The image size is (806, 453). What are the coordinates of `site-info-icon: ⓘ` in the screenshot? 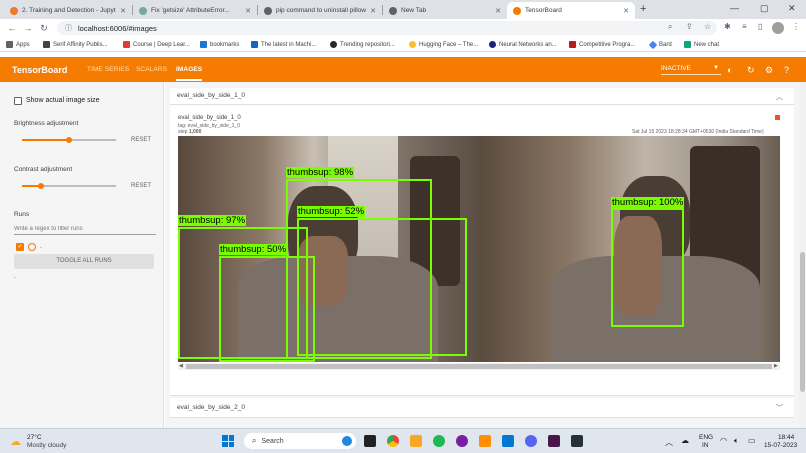 It's located at (68, 28).